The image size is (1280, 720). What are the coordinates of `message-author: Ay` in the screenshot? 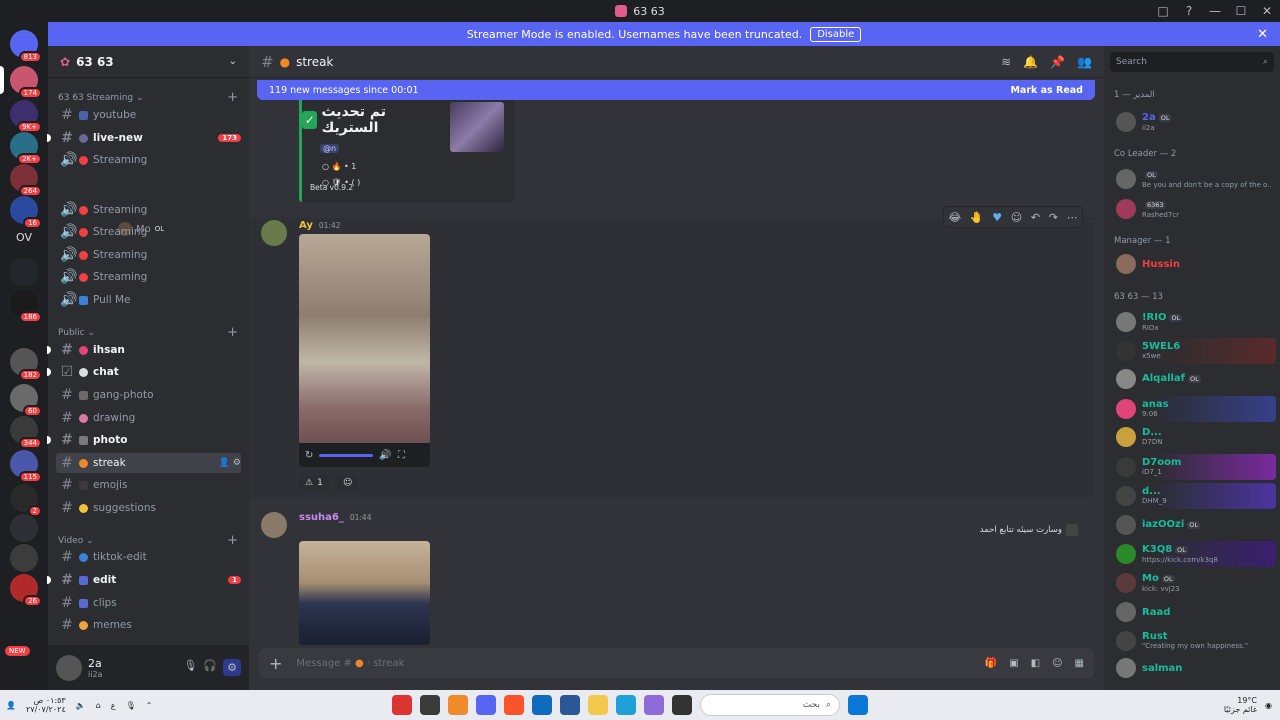 It's located at (306, 225).